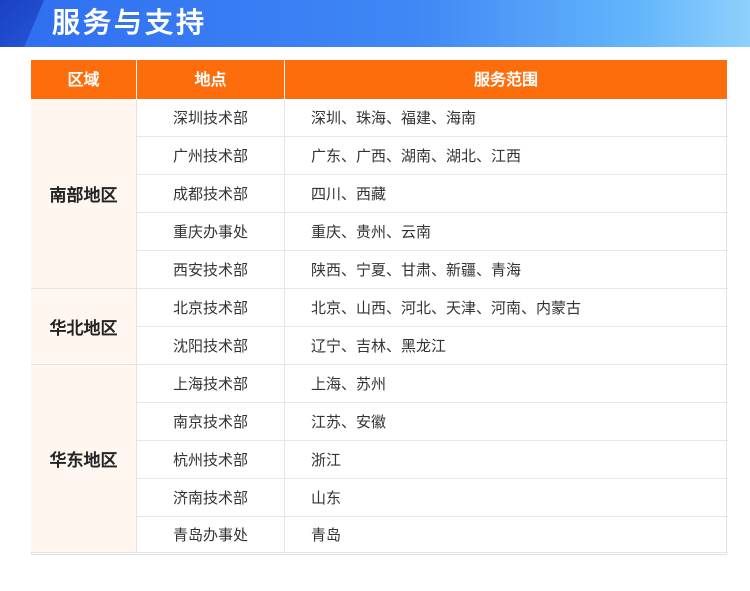 The width and height of the screenshot is (750, 591). What do you see at coordinates (22, 23) in the screenshot?
I see `banner-accent` at bounding box center [22, 23].